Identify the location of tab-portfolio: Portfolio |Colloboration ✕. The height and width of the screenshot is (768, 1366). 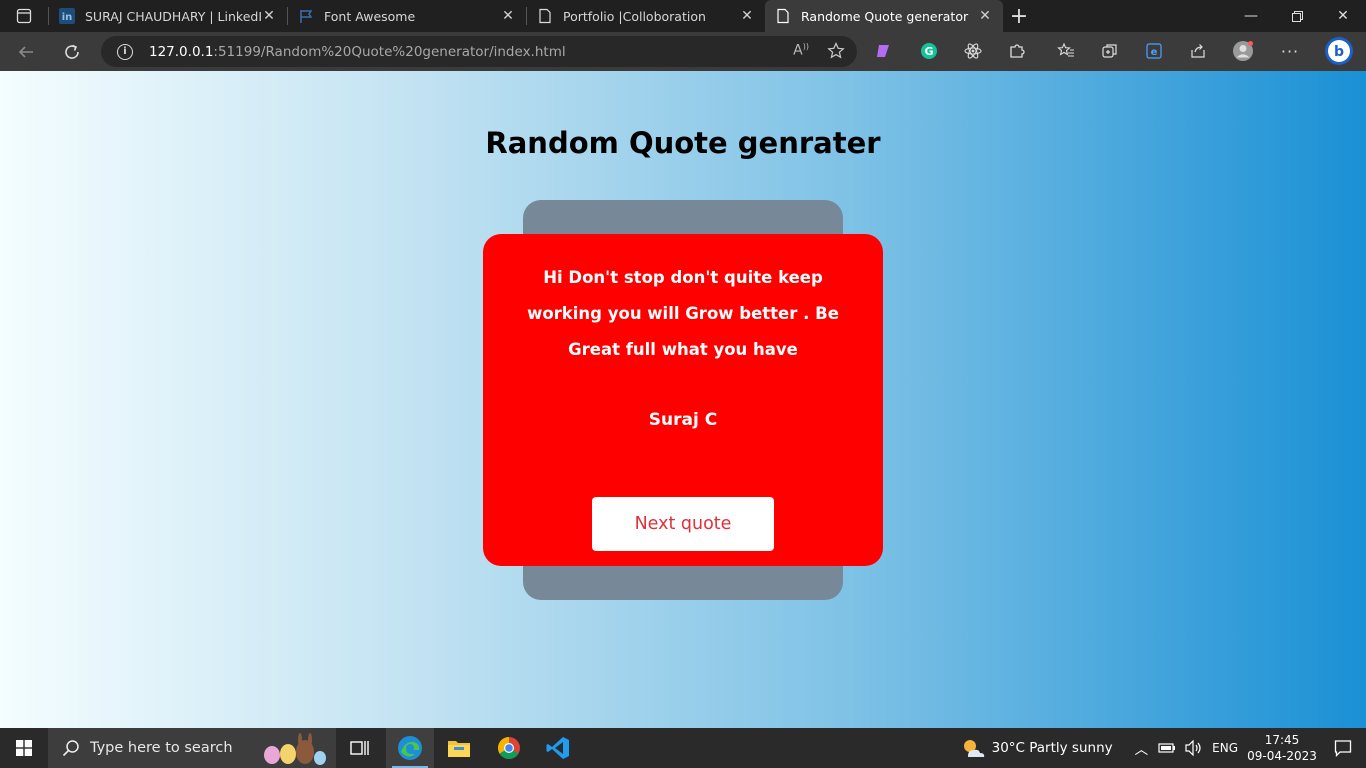
(646, 16).